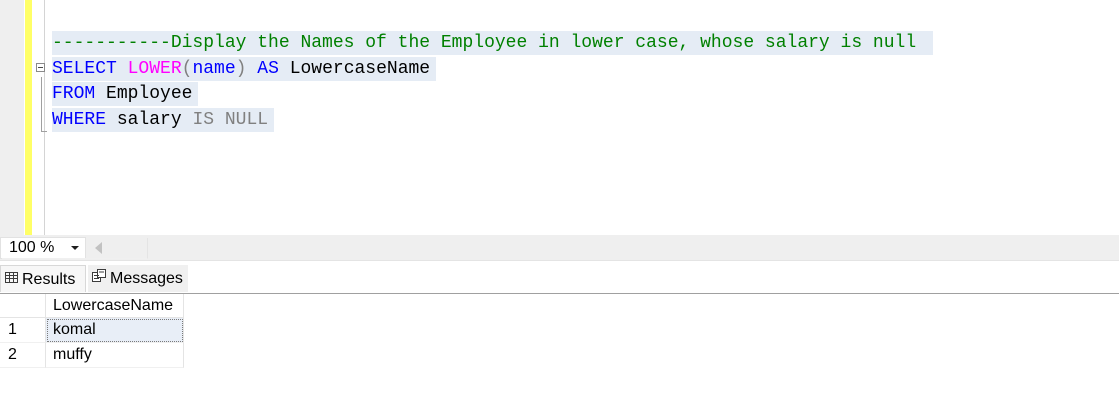 This screenshot has width=1119, height=419. What do you see at coordinates (154, 120) in the screenshot?
I see `code-token: salary` at bounding box center [154, 120].